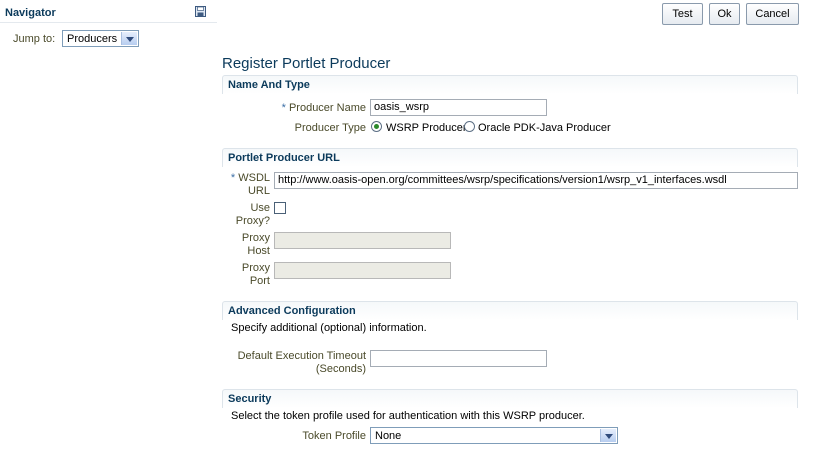 This screenshot has height=455, width=813. Describe the element at coordinates (252, 214) in the screenshot. I see `use-proxy-label: Use Proxy?` at that location.